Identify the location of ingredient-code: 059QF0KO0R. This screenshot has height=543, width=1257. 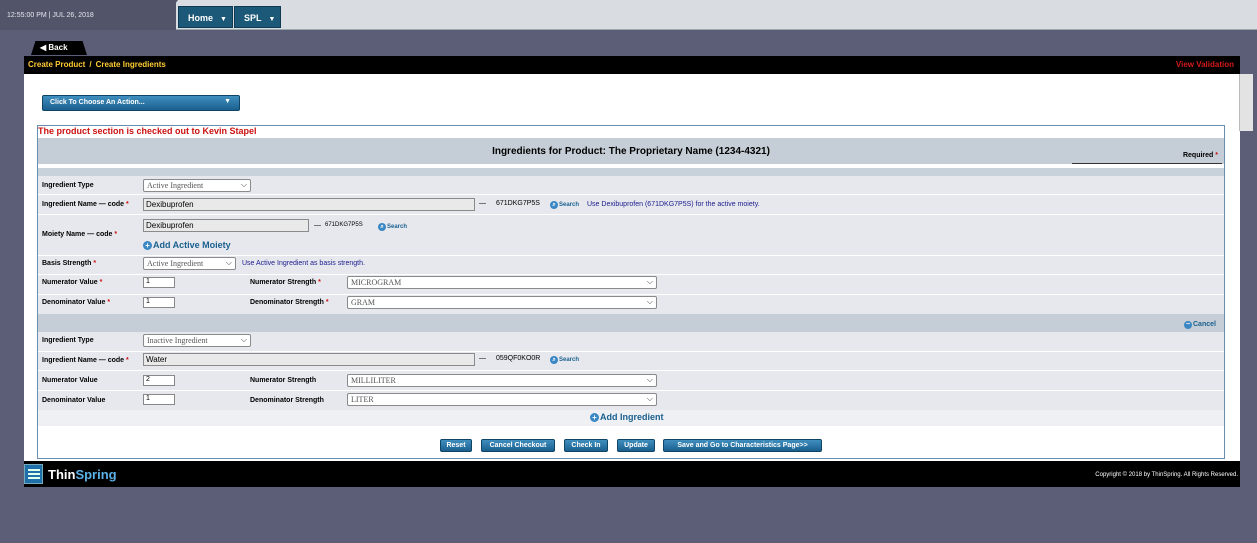
(518, 358).